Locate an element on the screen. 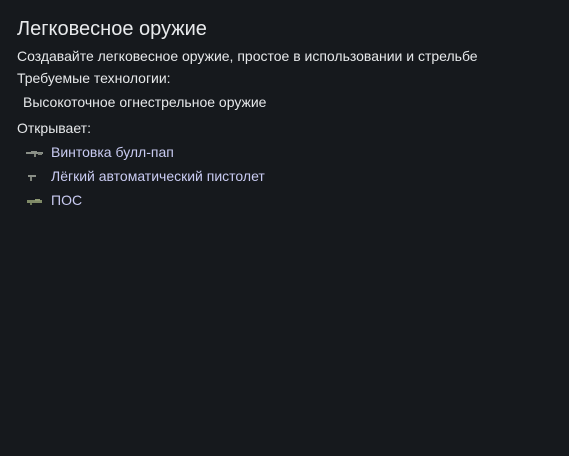 Image resolution: width=569 pixels, height=456 pixels. unlock-label: Лёгкий автоматический пистолет is located at coordinates (158, 176).